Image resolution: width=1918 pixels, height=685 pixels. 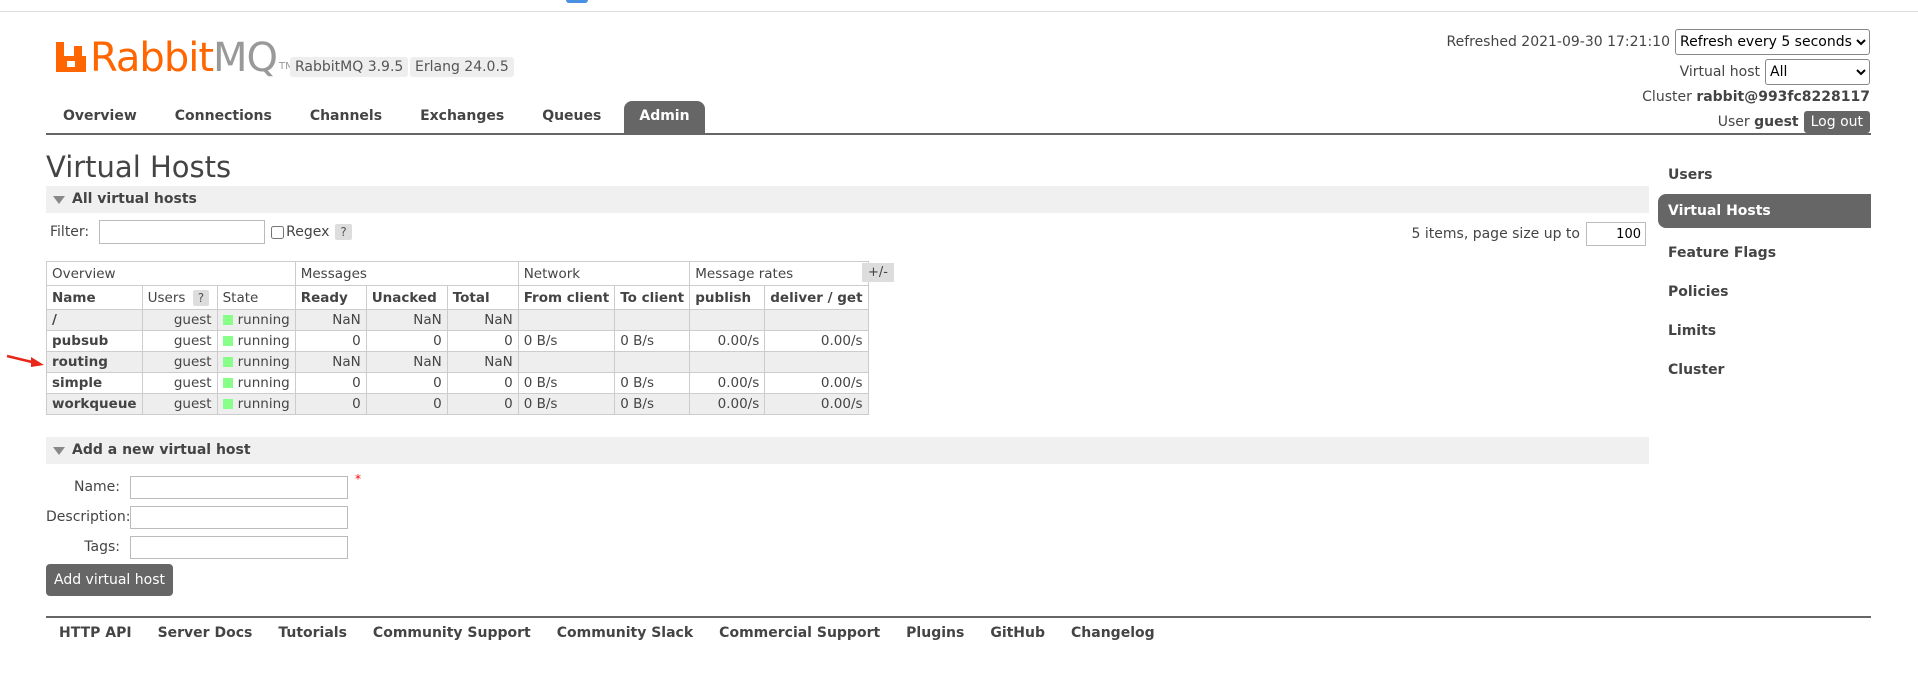 What do you see at coordinates (1616, 234) in the screenshot?
I see `page-size-input` at bounding box center [1616, 234].